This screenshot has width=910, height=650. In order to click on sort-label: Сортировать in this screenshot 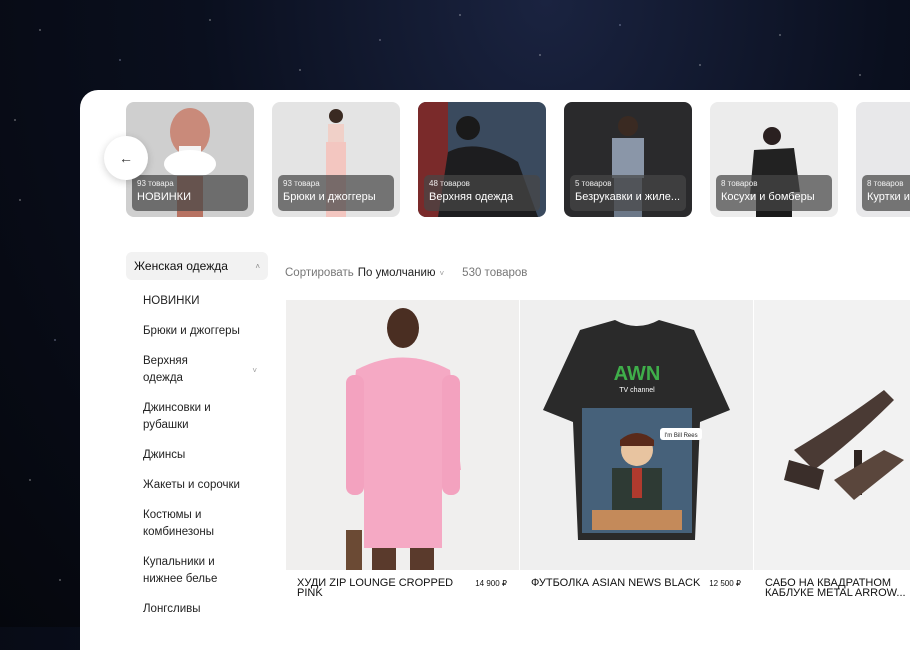, I will do `click(319, 273)`.